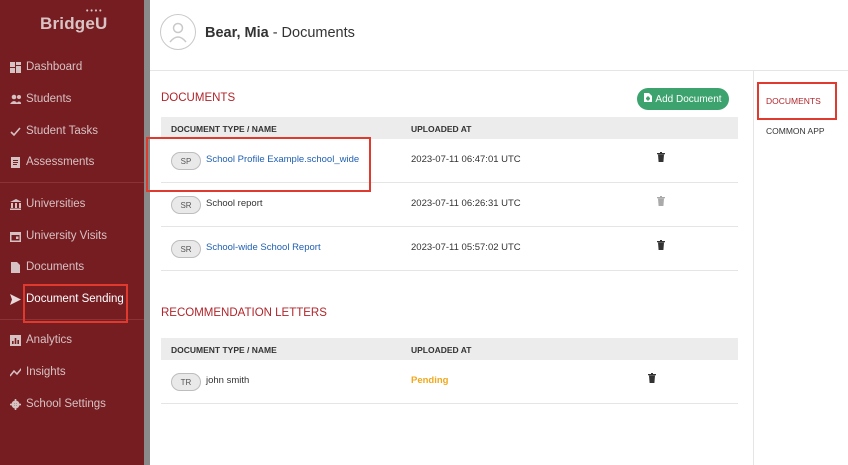 Image resolution: width=848 pixels, height=465 pixels. Describe the element at coordinates (15, 372) in the screenshot. I see `insights-icon` at that location.